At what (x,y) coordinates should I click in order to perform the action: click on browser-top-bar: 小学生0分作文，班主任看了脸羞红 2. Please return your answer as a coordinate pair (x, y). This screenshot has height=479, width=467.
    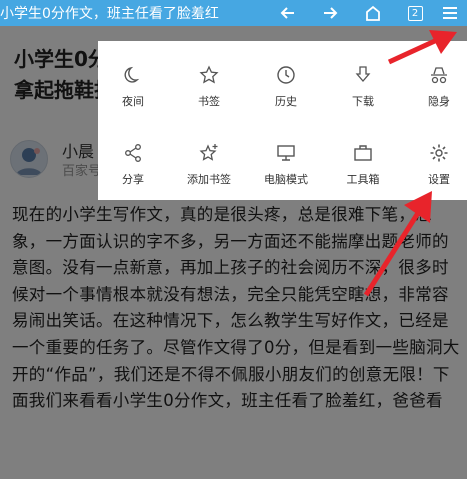
    Looking at the image, I should click on (233, 13).